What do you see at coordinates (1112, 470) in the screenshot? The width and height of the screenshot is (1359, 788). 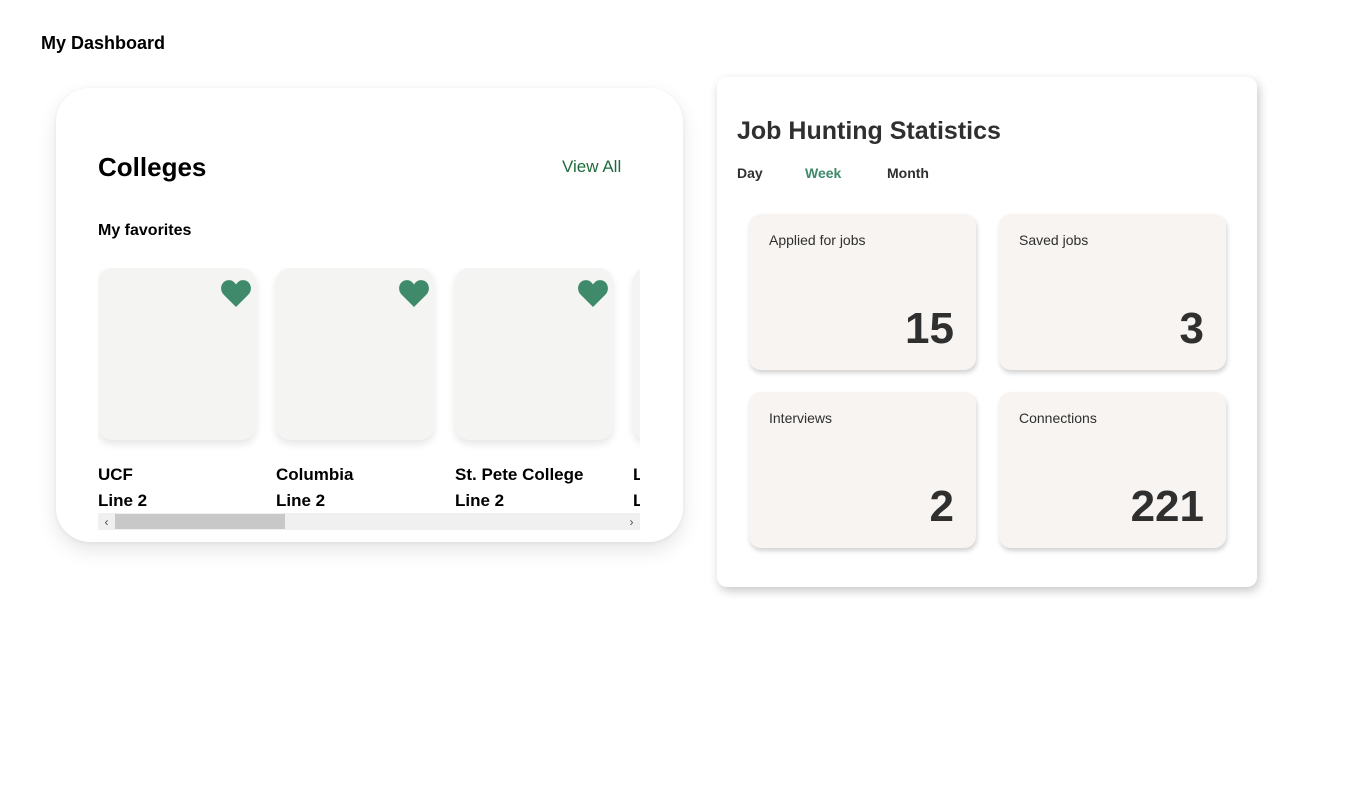 I see `stat-connections: Connections 221` at bounding box center [1112, 470].